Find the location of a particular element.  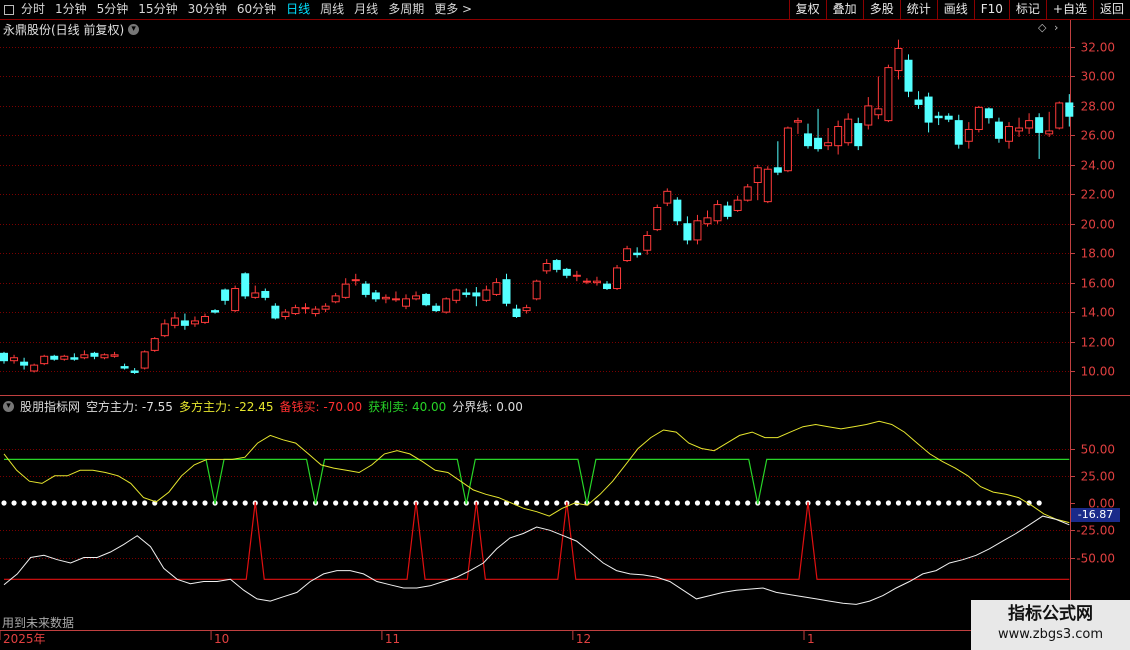

bei-label: 备钱买: -70.00 is located at coordinates (321, 407).